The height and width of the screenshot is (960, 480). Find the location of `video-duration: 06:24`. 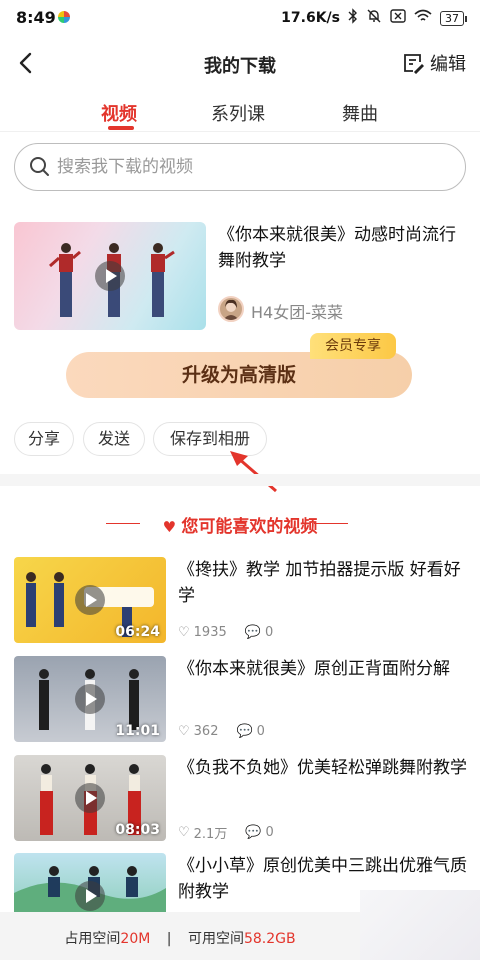

video-duration: 06:24 is located at coordinates (137, 632).